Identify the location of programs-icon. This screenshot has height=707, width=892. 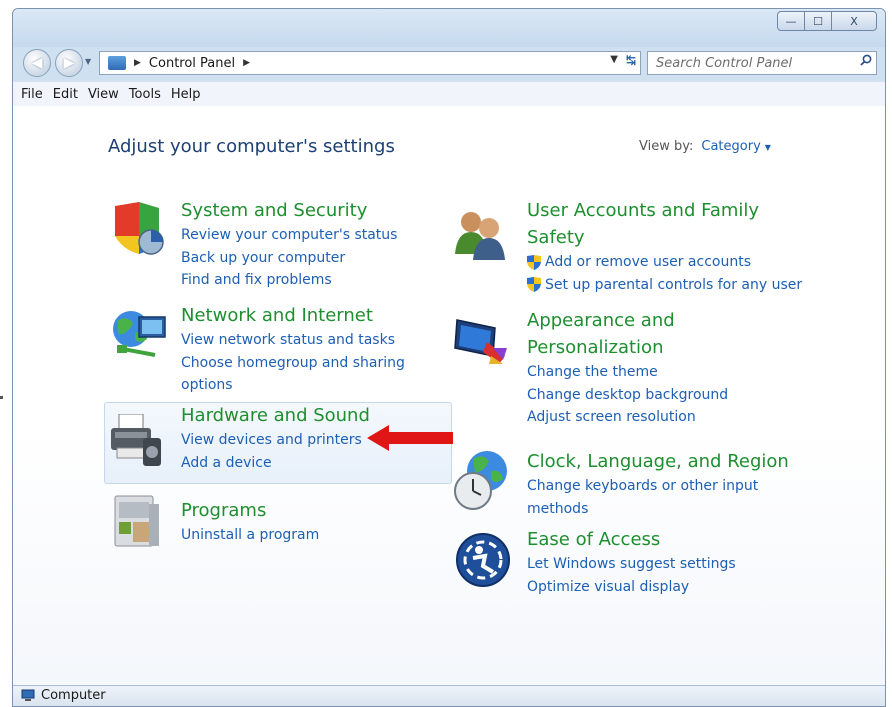
(136, 521).